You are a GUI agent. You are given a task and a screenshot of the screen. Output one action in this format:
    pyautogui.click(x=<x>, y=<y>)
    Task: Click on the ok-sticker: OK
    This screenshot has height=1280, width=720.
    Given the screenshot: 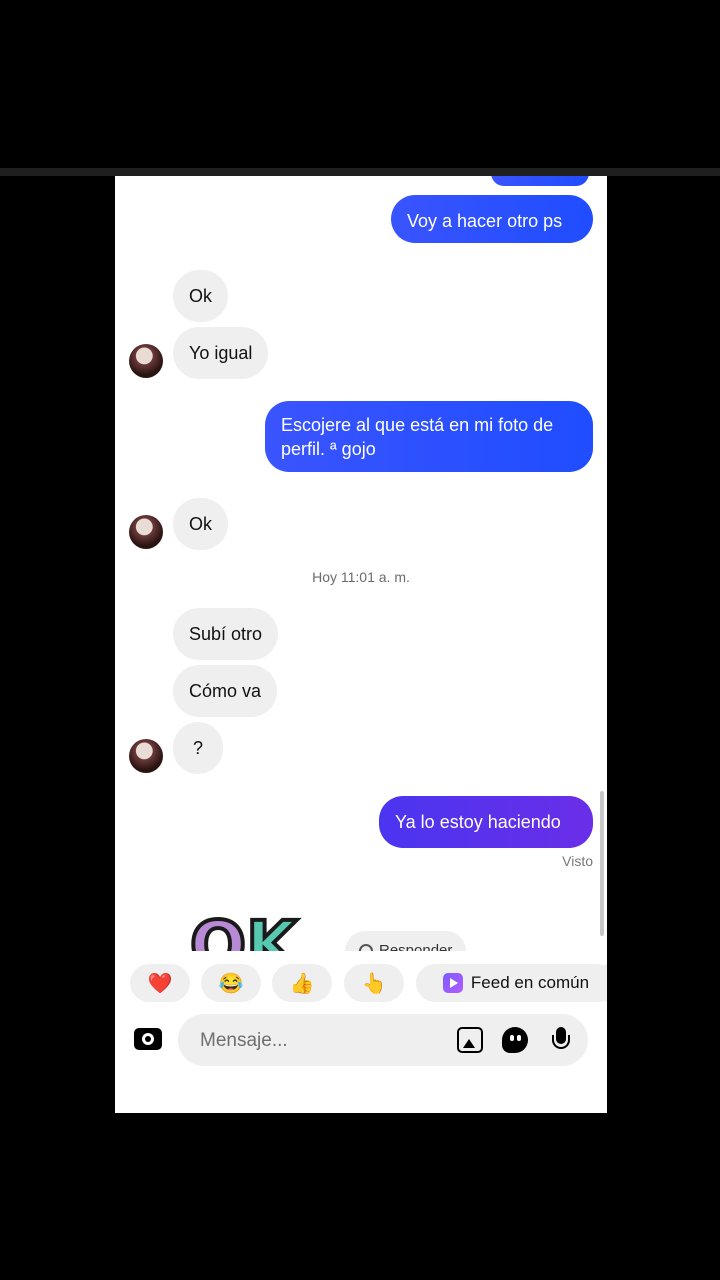 What is the action you would take?
    pyautogui.click(x=243, y=931)
    